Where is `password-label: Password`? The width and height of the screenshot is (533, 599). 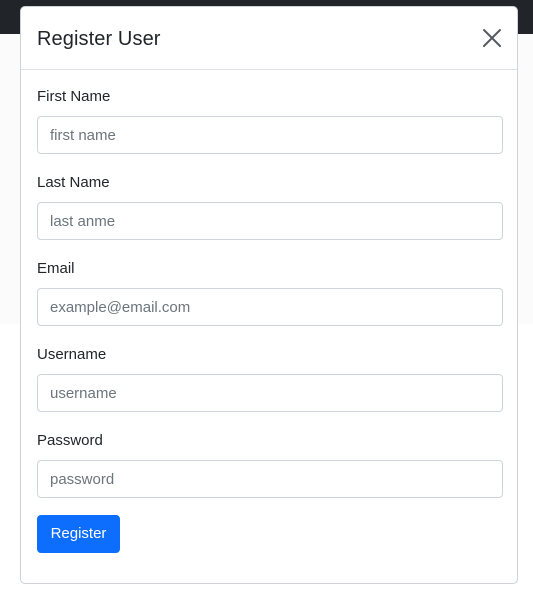 password-label: Password is located at coordinates (70, 440).